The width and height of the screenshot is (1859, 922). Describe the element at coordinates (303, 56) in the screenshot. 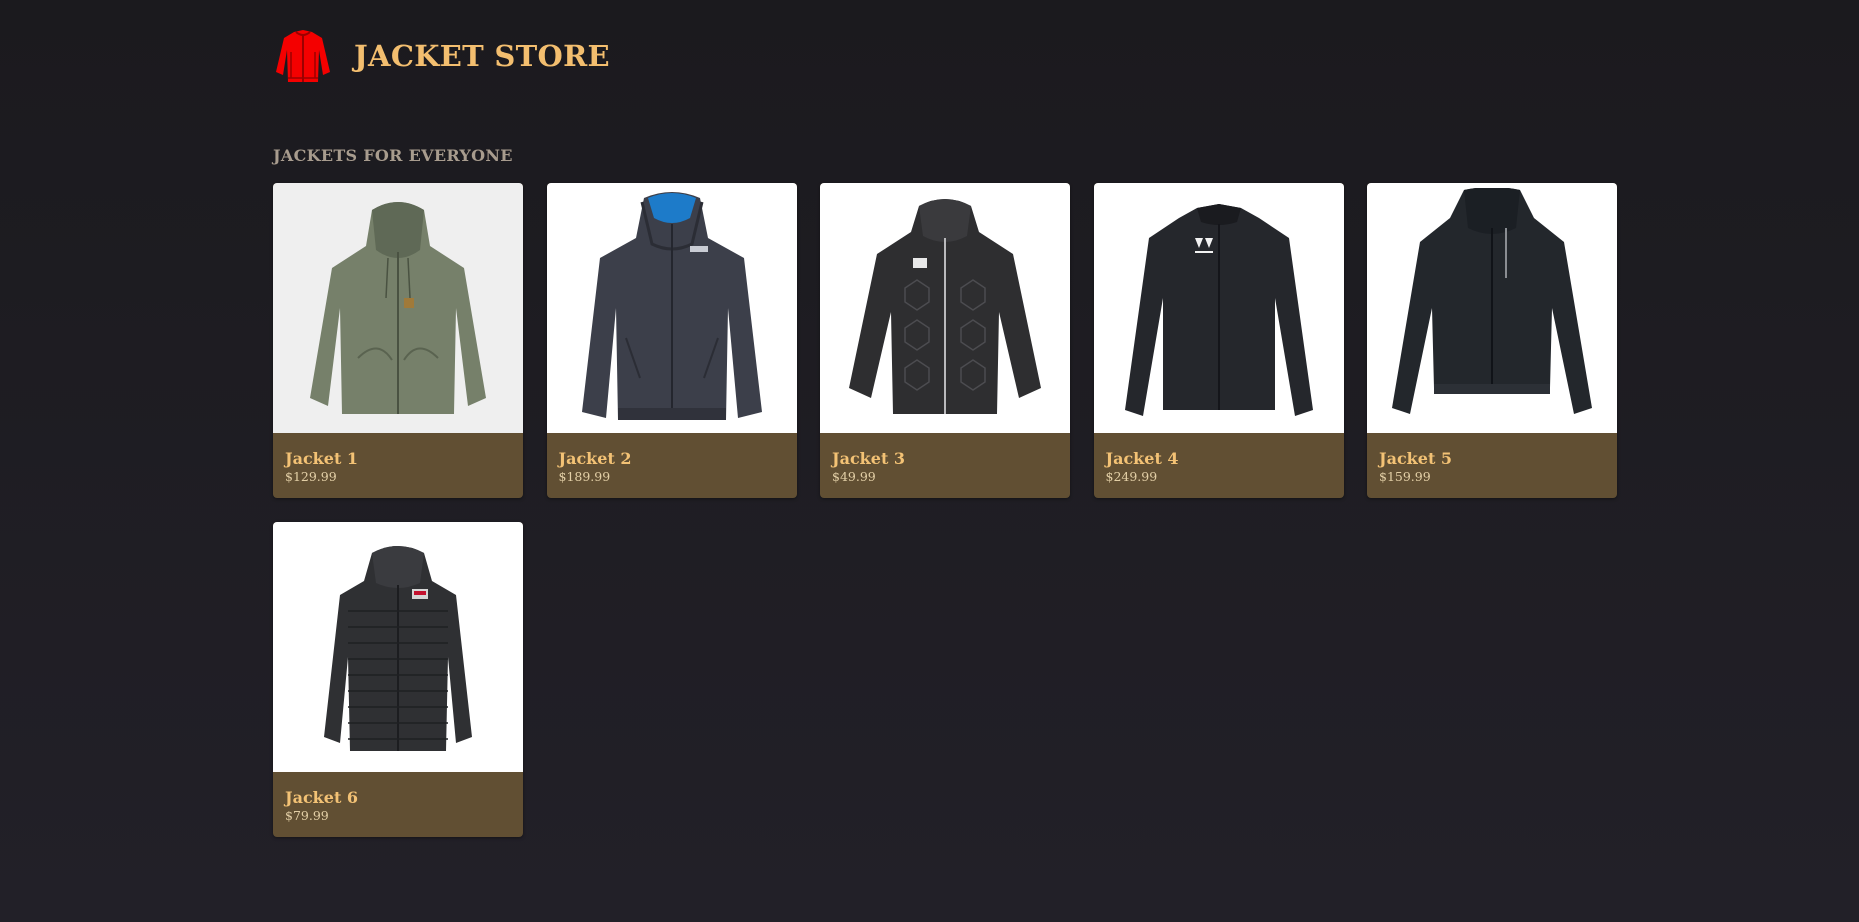

I see `jacket-logo-icon` at that location.